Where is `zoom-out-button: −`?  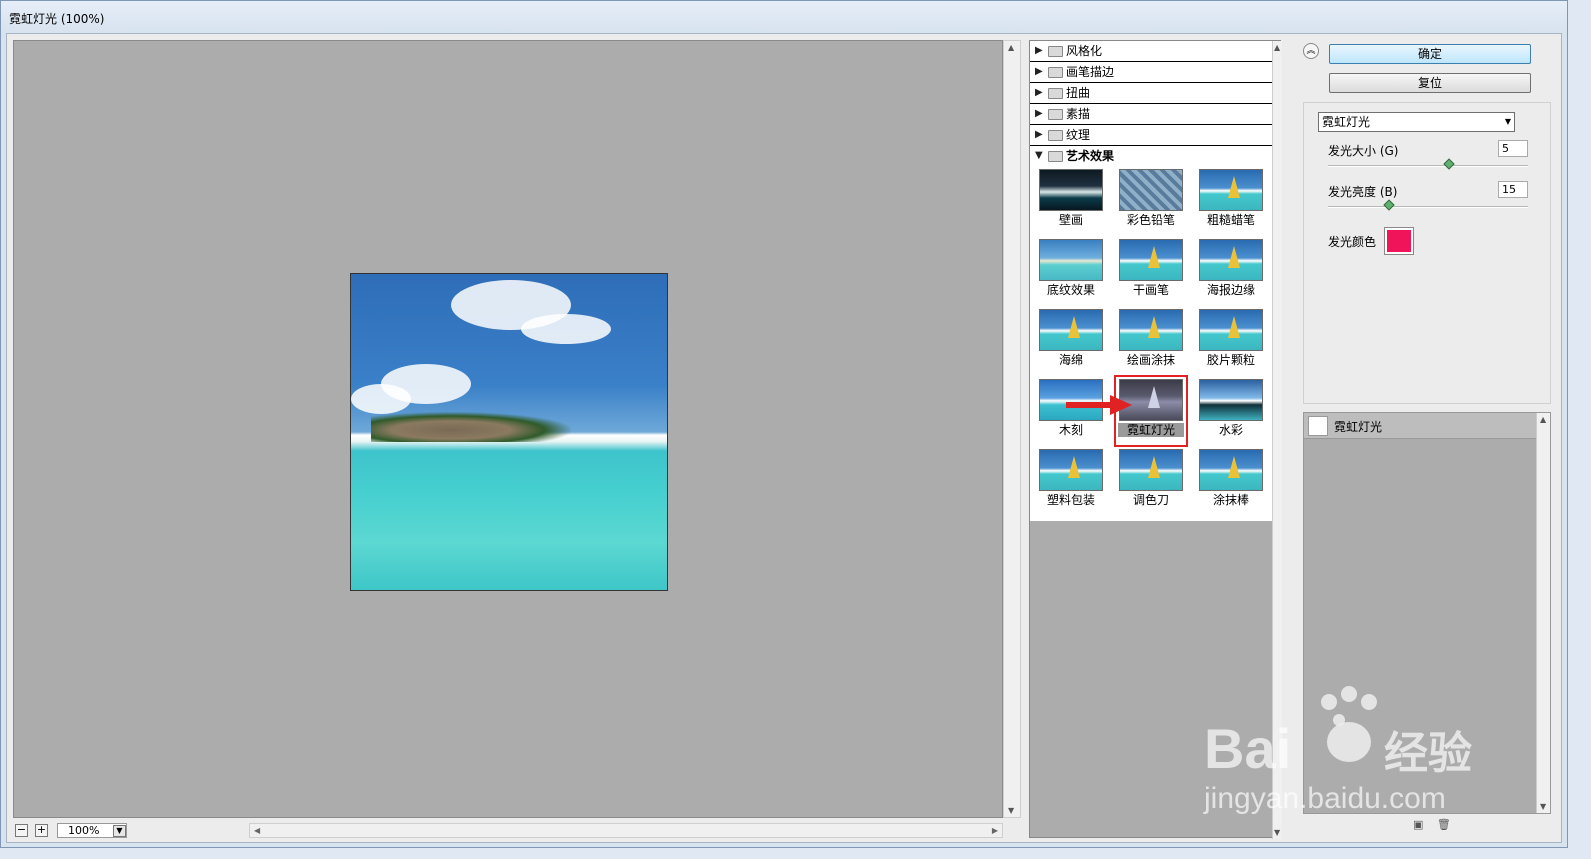
zoom-out-button: − is located at coordinates (21, 830).